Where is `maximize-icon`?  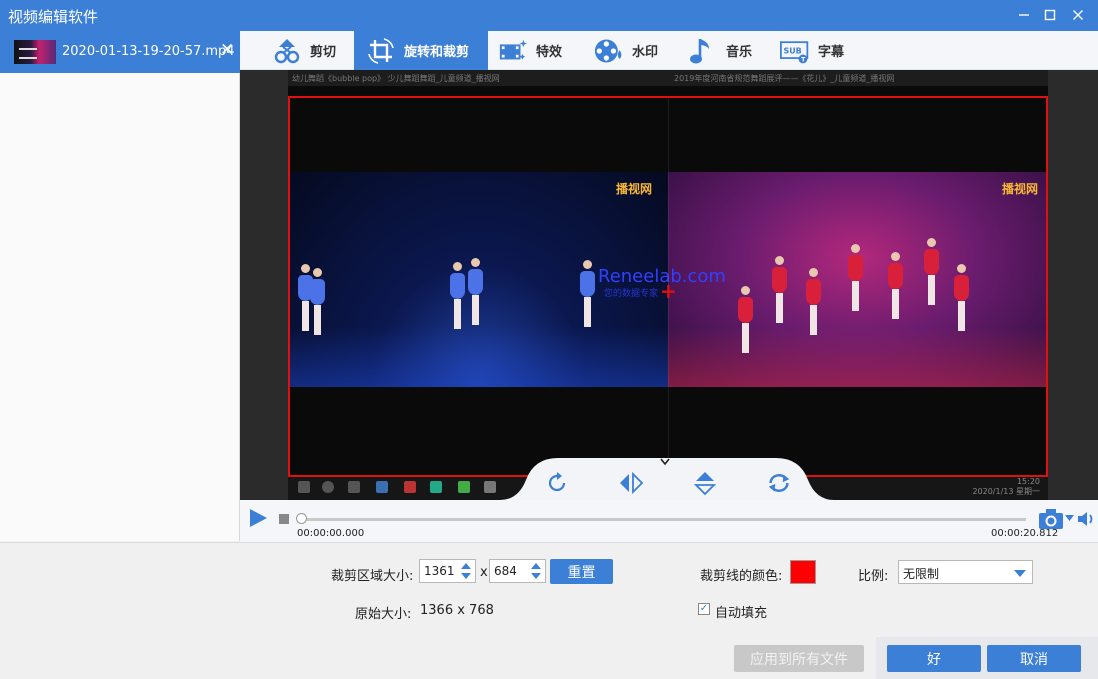 maximize-icon is located at coordinates (1050, 15).